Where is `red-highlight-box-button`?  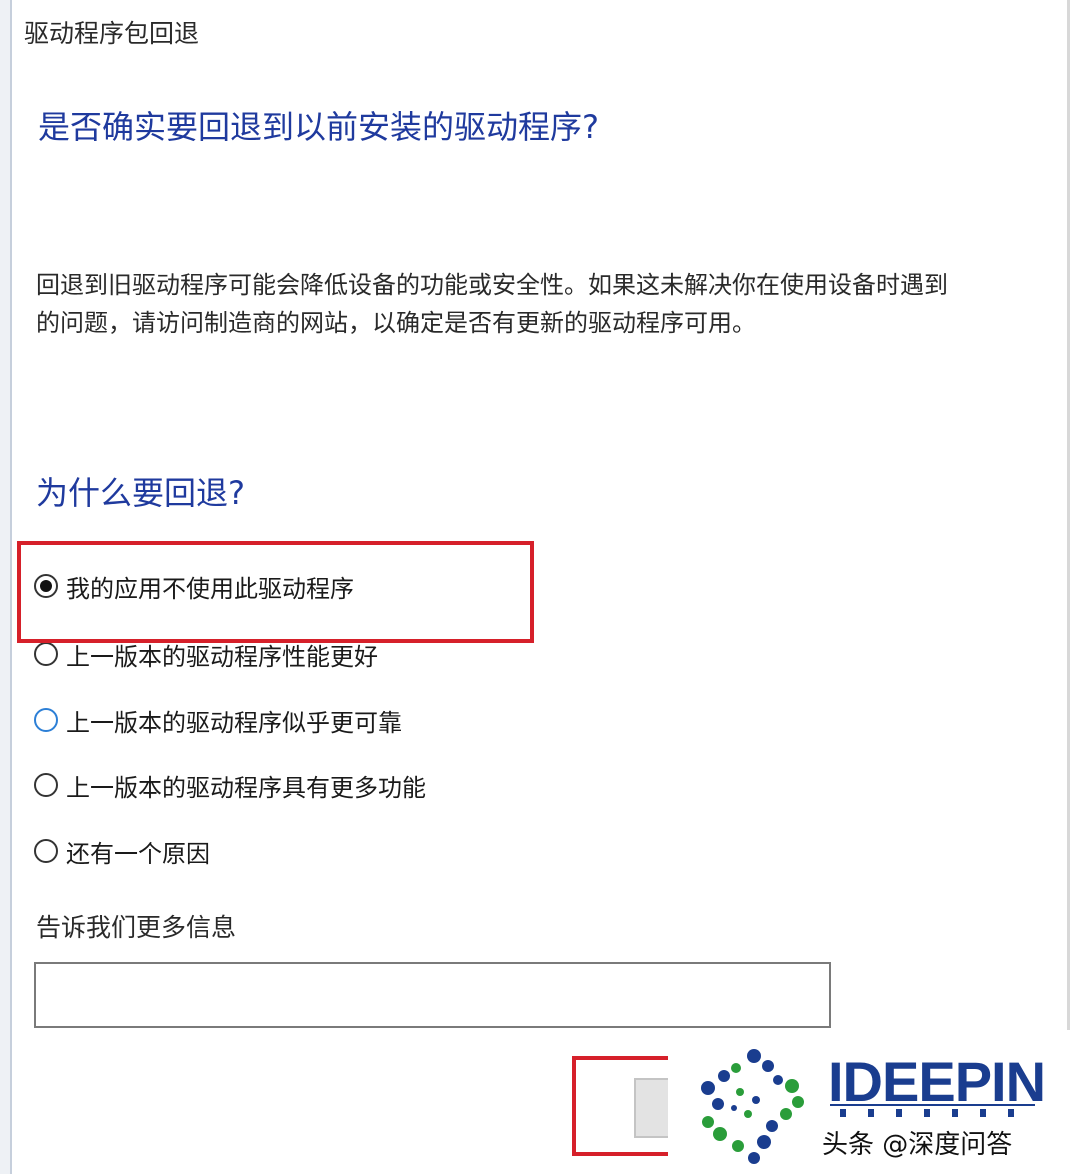
red-highlight-box-button is located at coordinates (622, 1106).